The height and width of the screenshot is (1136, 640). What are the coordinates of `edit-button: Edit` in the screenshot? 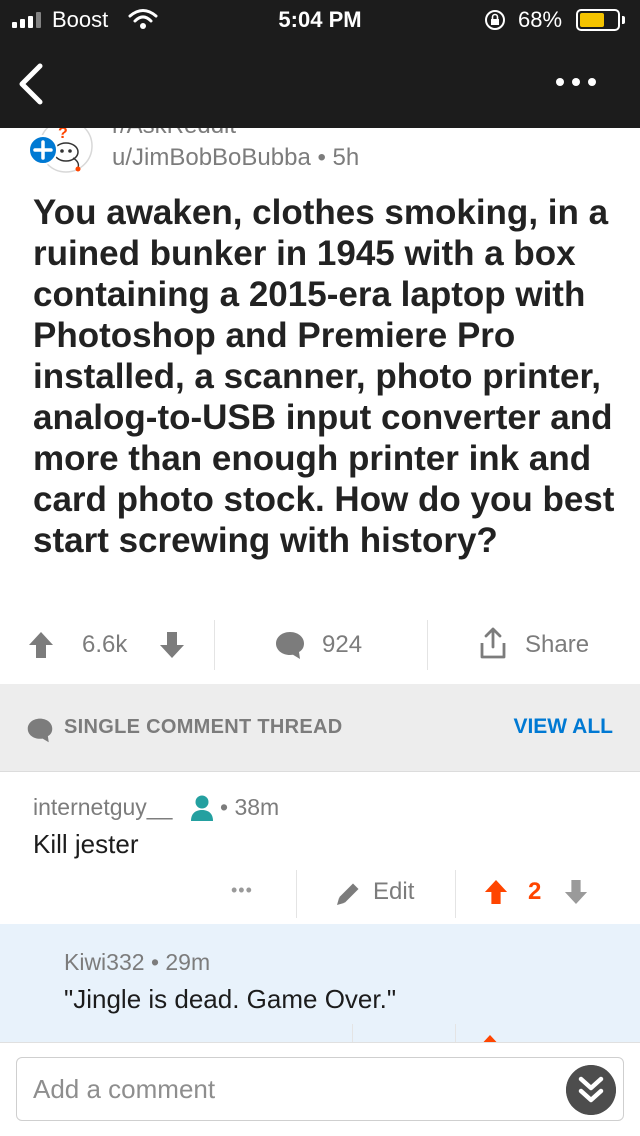 It's located at (393, 892).